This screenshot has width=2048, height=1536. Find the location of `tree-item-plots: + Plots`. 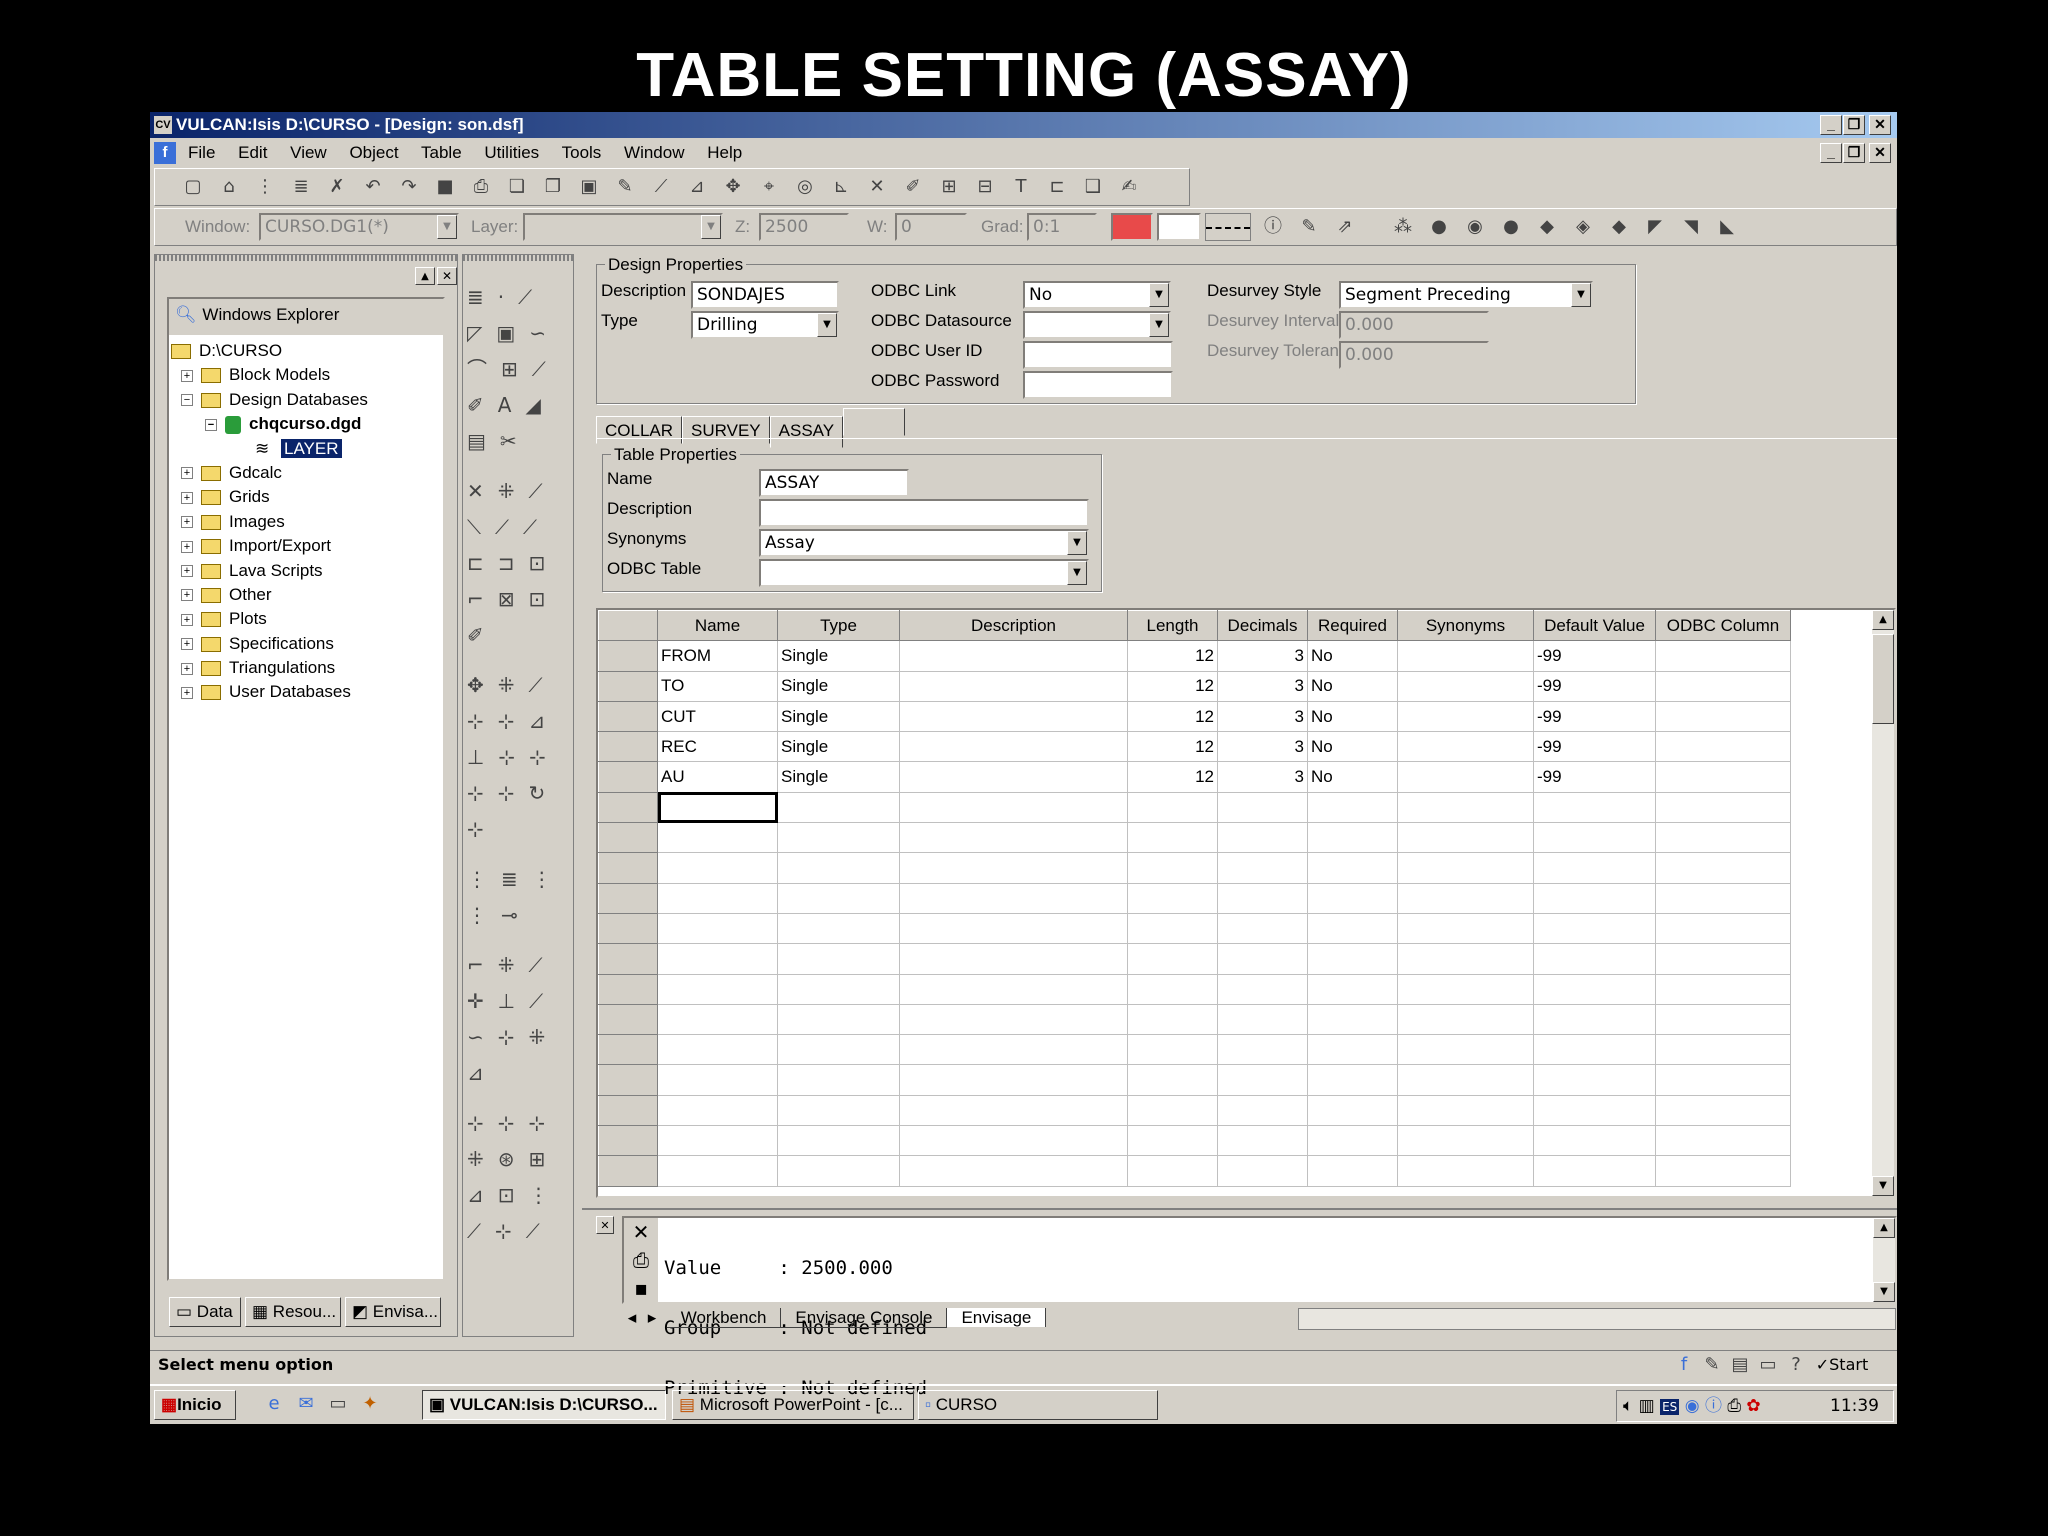

tree-item-plots: + Plots is located at coordinates (306, 619).